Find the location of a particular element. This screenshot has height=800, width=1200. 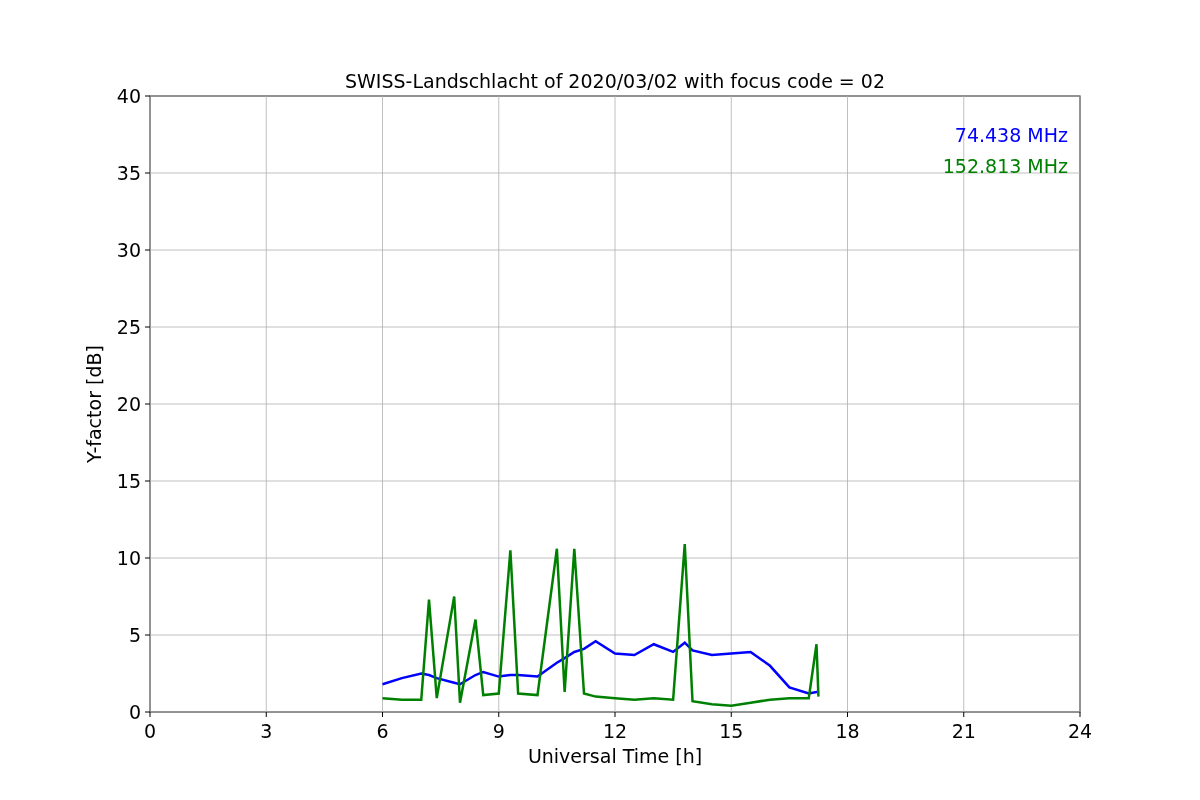

y-tick-label: 5 is located at coordinates (134, 635).